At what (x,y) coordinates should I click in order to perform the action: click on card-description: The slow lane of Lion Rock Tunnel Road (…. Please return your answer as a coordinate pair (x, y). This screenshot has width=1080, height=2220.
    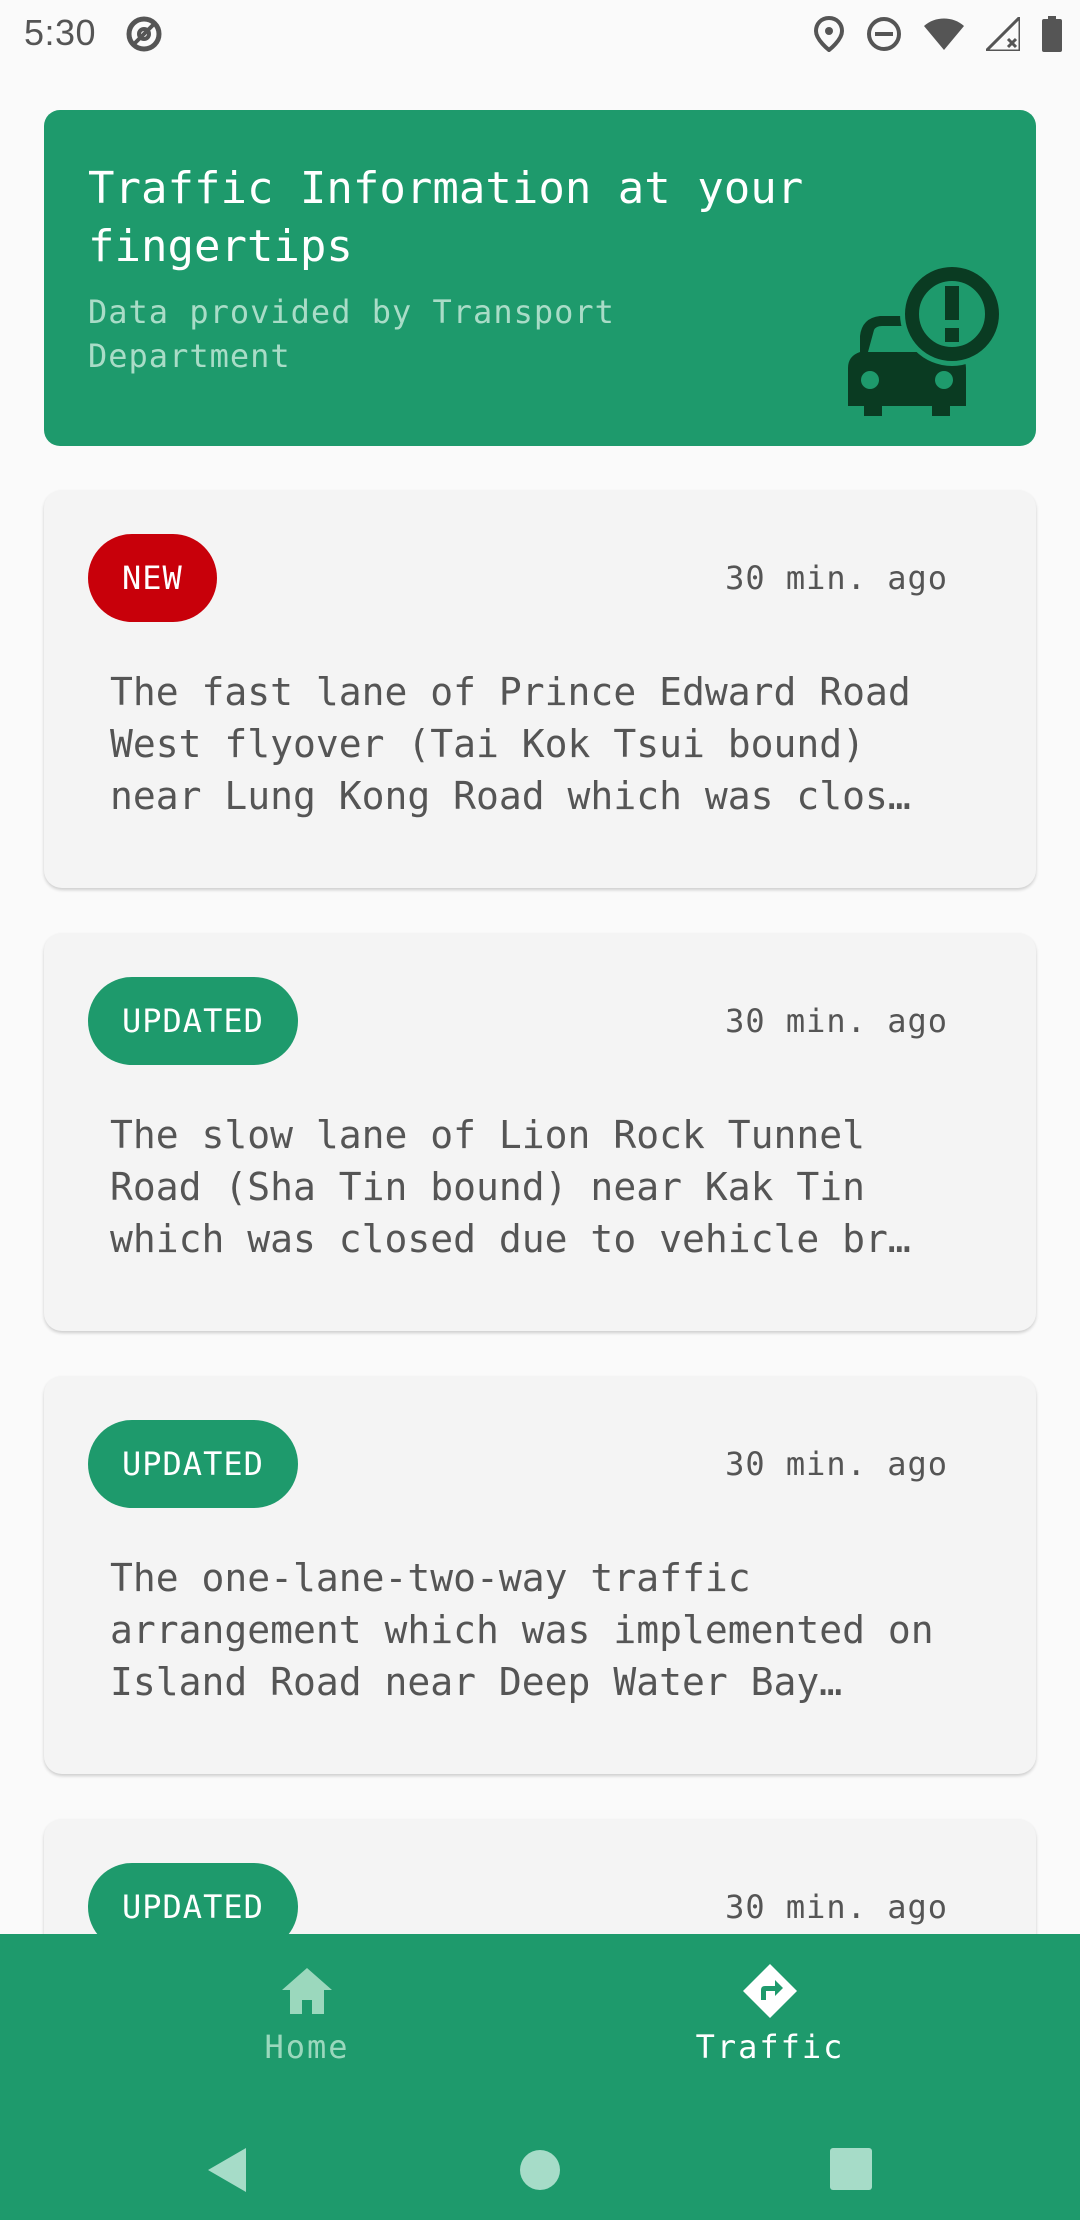
    Looking at the image, I should click on (510, 1187).